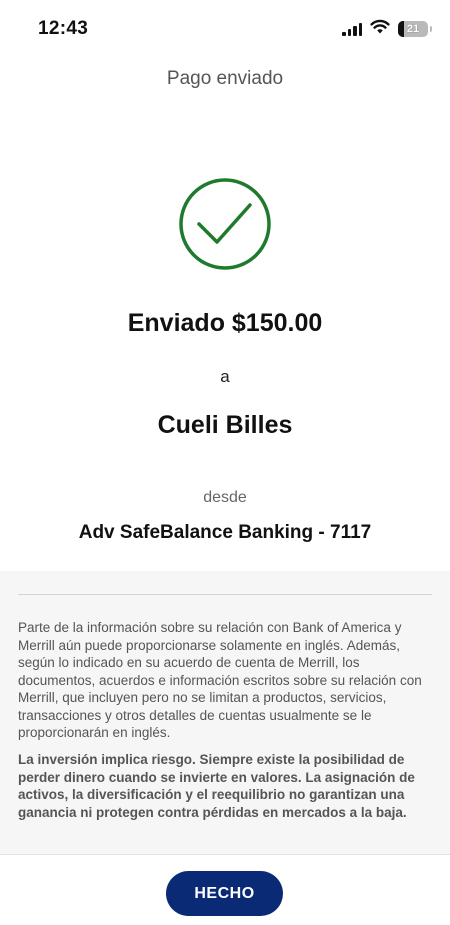 The image size is (450, 925). Describe the element at coordinates (225, 323) in the screenshot. I see `sent-amount: Enviado $150.00` at that location.